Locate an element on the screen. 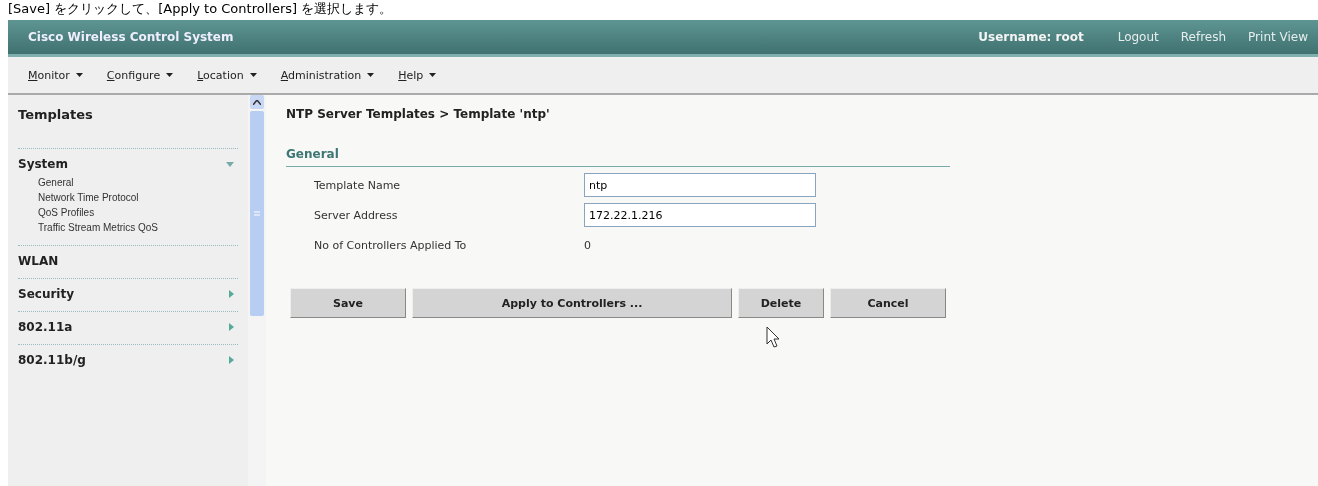  sidebar-item: General is located at coordinates (138, 182).